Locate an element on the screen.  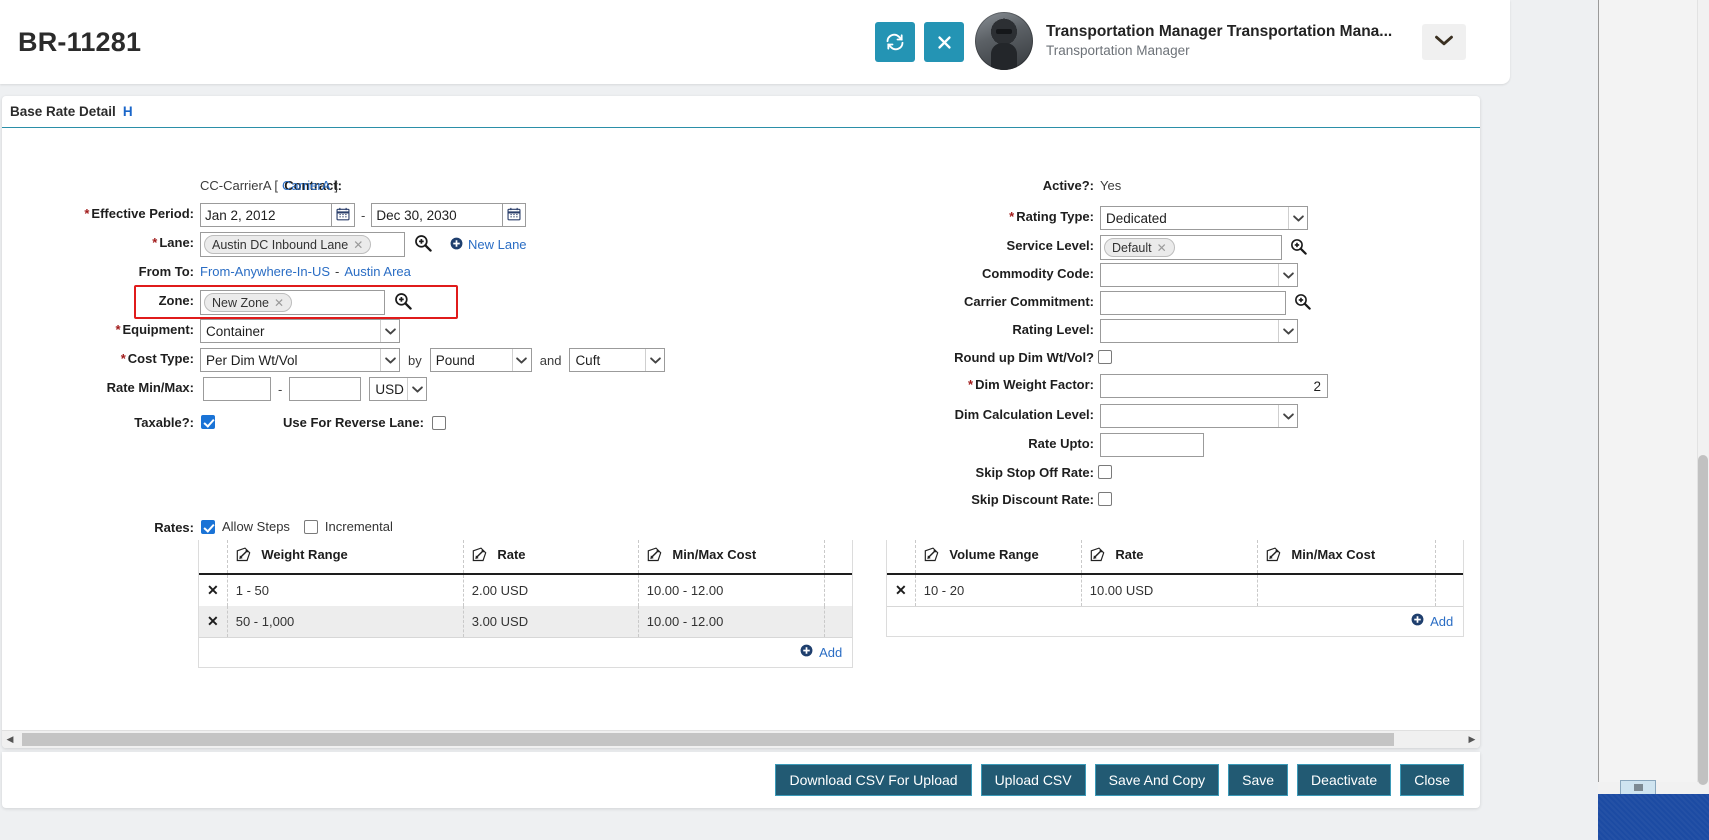
cost-type-by-label: by is located at coordinates (415, 360).